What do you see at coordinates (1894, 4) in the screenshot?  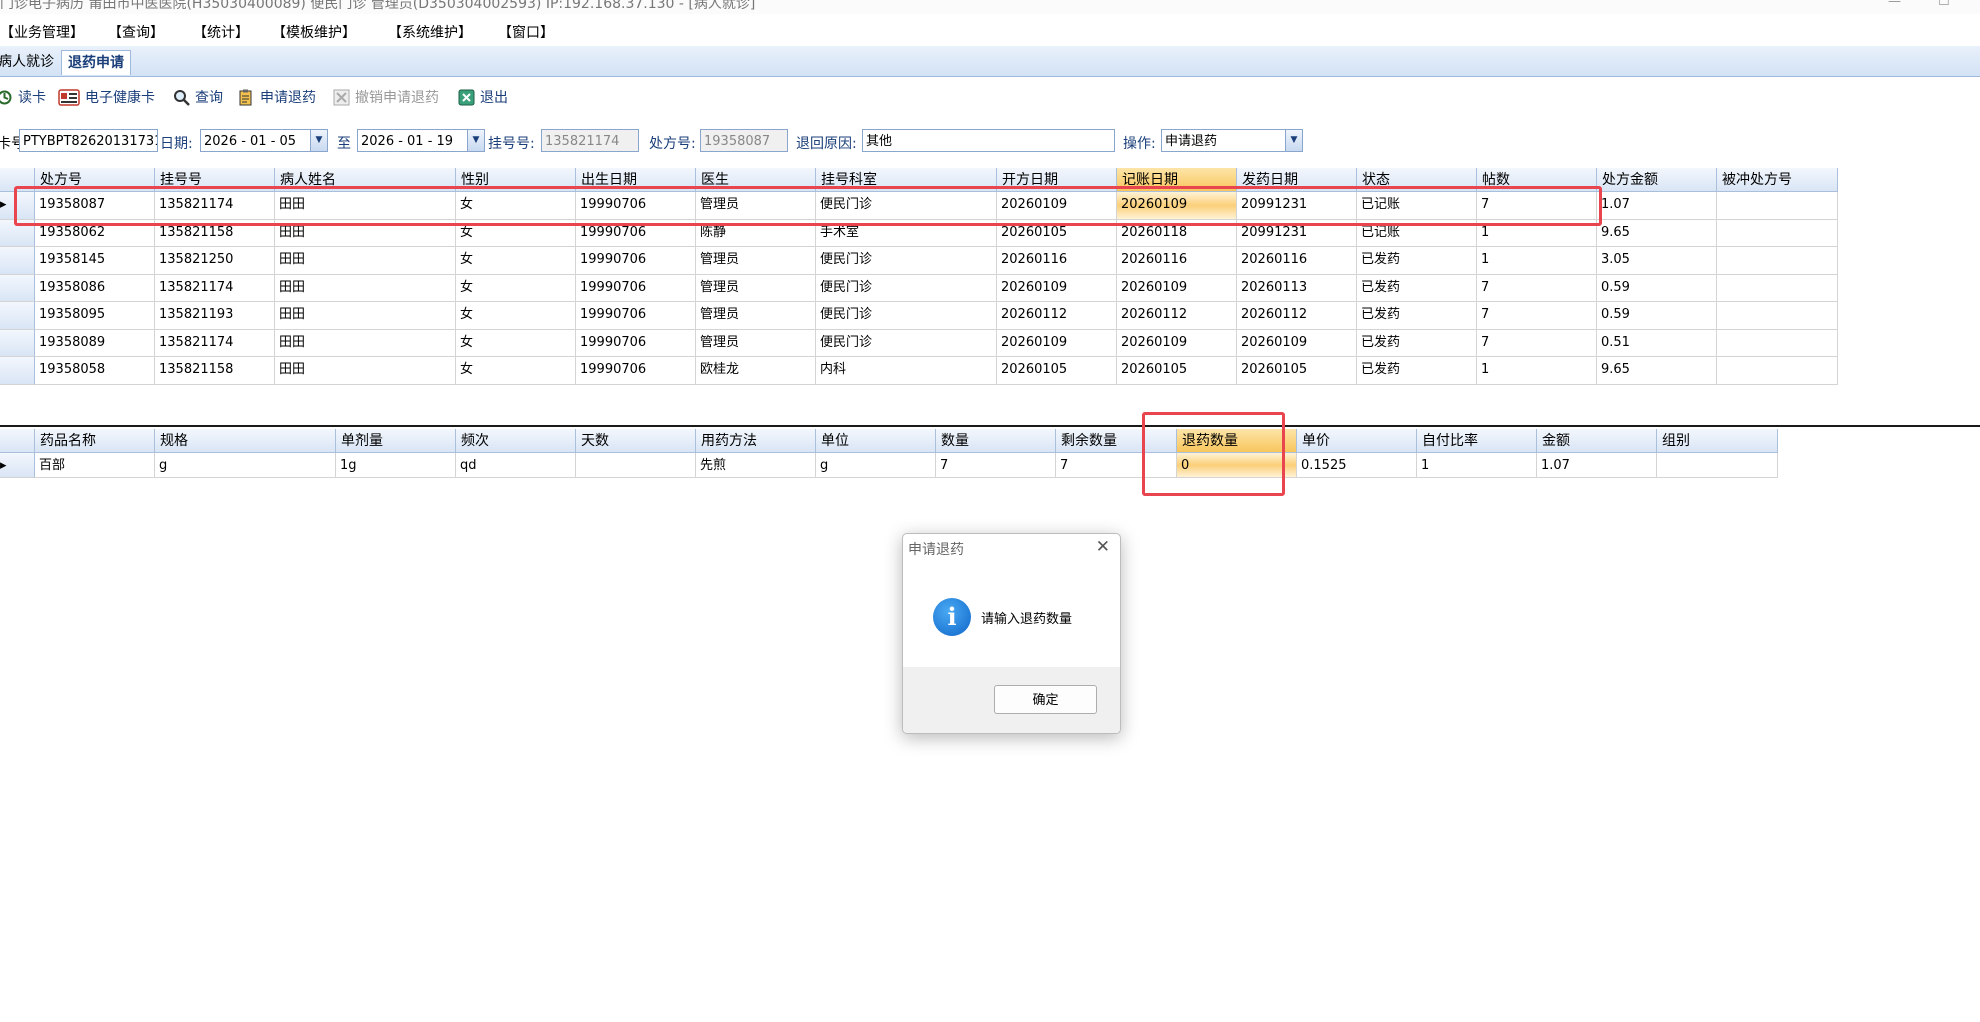 I see `minimize-icon: —` at bounding box center [1894, 4].